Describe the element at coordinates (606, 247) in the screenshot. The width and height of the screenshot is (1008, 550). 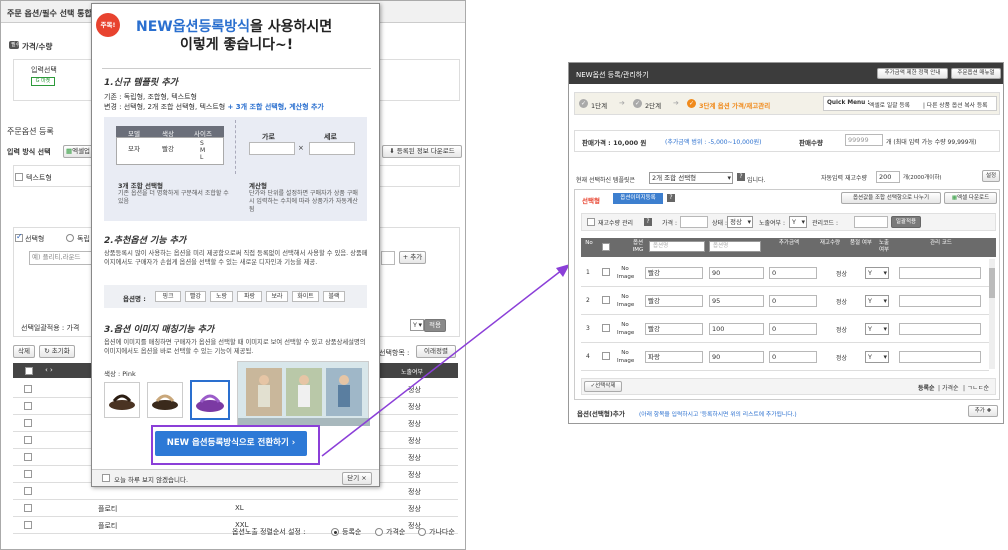
I see `grid-select-all-checkbox` at that location.